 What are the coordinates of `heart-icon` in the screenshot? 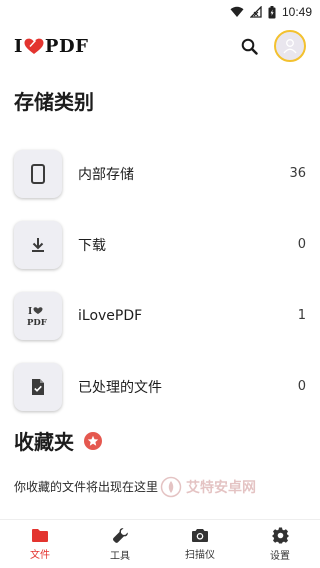 It's located at (34, 46).